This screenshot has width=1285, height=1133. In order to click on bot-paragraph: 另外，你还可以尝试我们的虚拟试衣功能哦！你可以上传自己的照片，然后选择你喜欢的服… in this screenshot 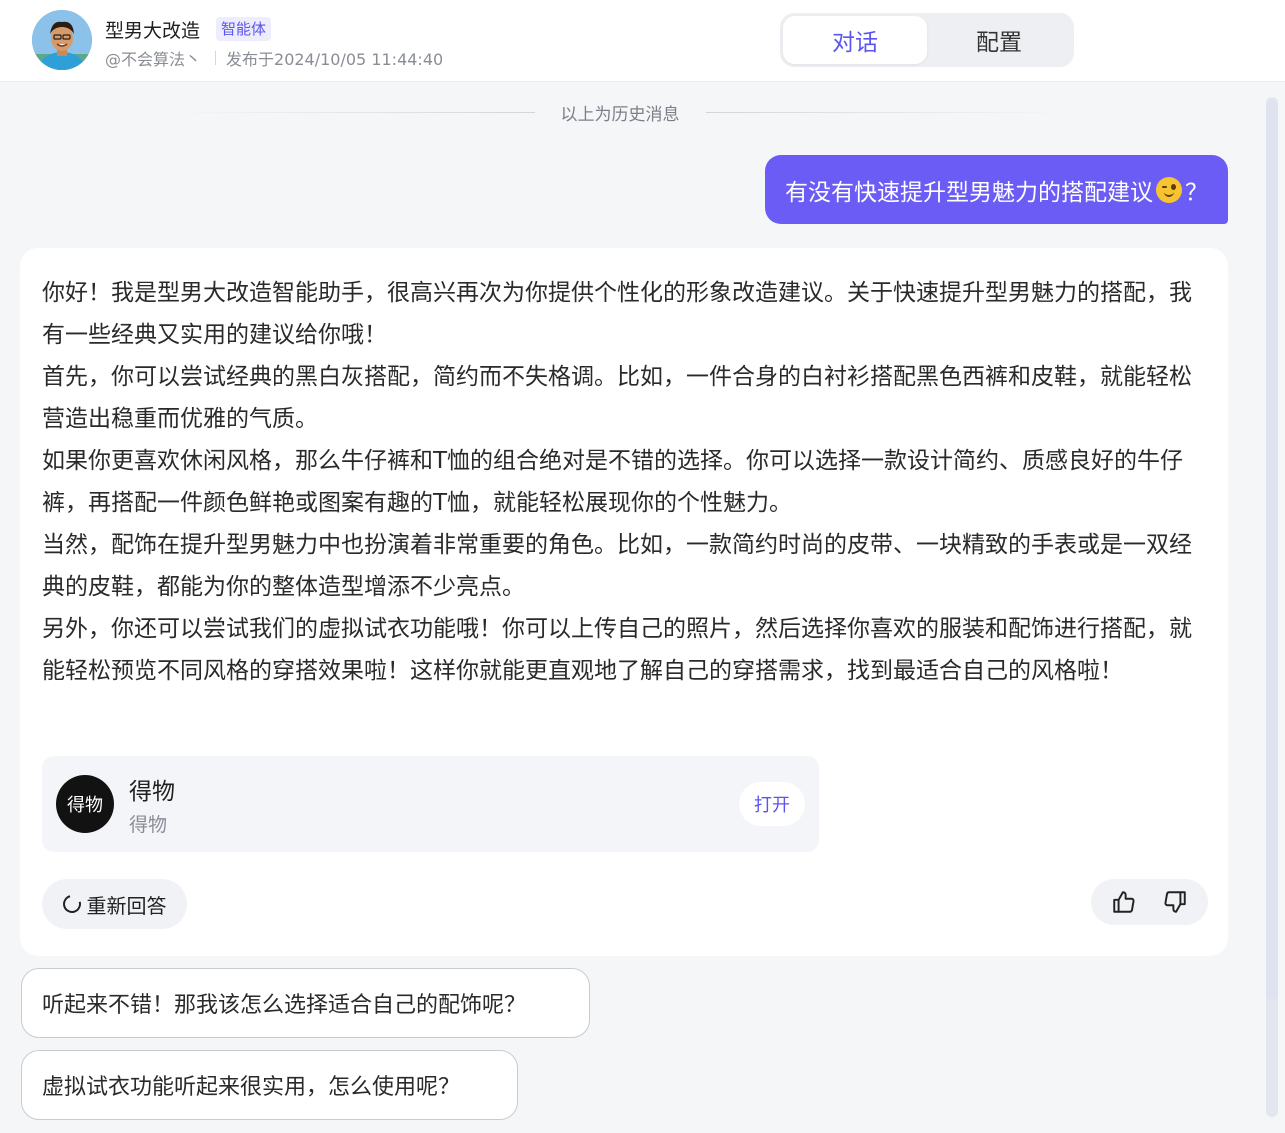, I will do `click(617, 650)`.